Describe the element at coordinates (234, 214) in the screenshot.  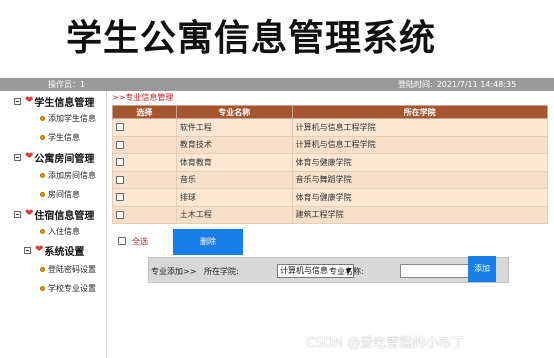
I see `major-cell: 土木工程` at that location.